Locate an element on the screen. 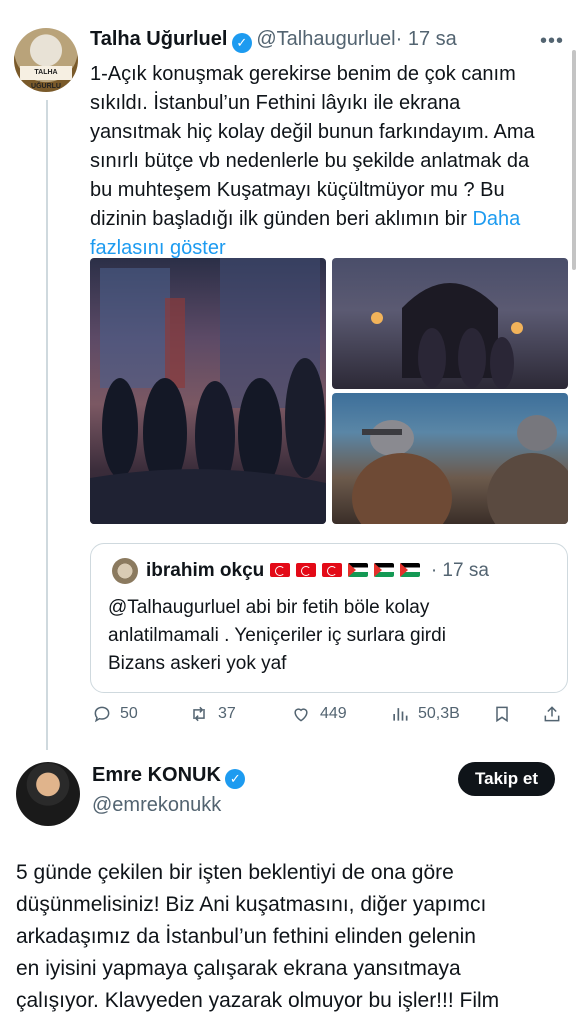  avatar is located at coordinates (48, 794).